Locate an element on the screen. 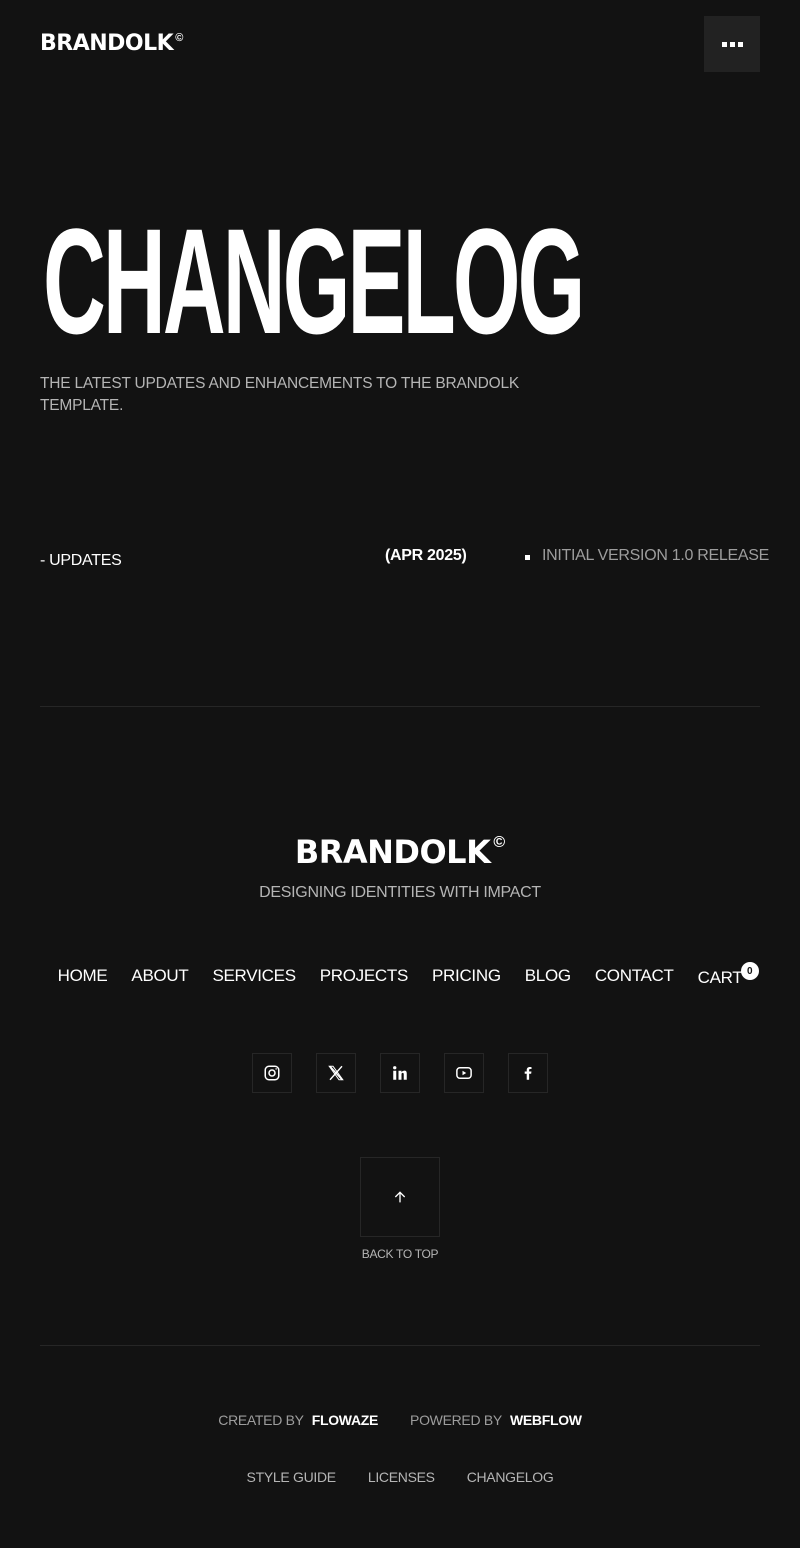 The height and width of the screenshot is (1548, 800). back-to-top-button is located at coordinates (400, 1197).